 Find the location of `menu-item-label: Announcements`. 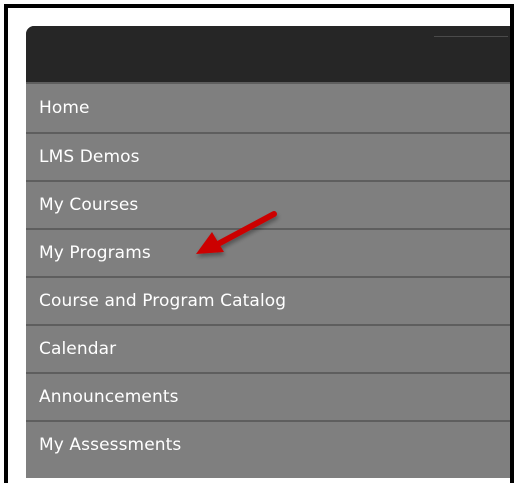

menu-item-label: Announcements is located at coordinates (109, 397).